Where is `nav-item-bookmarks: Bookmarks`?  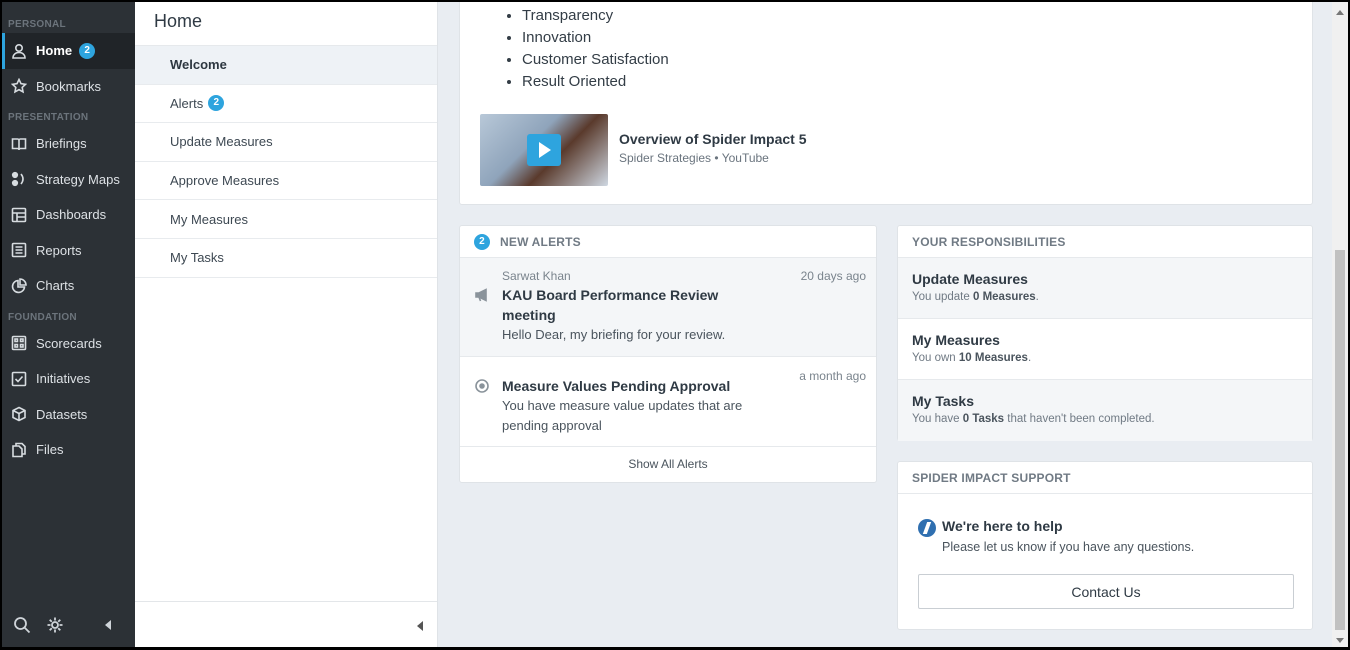 nav-item-bookmarks: Bookmarks is located at coordinates (68, 87).